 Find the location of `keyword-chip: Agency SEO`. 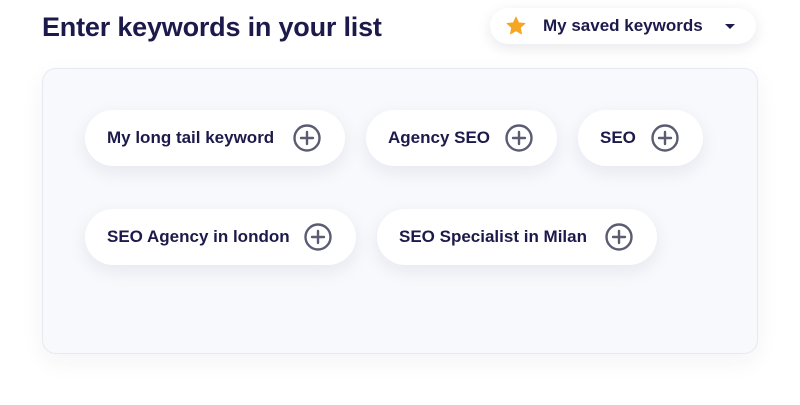

keyword-chip: Agency SEO is located at coordinates (461, 138).